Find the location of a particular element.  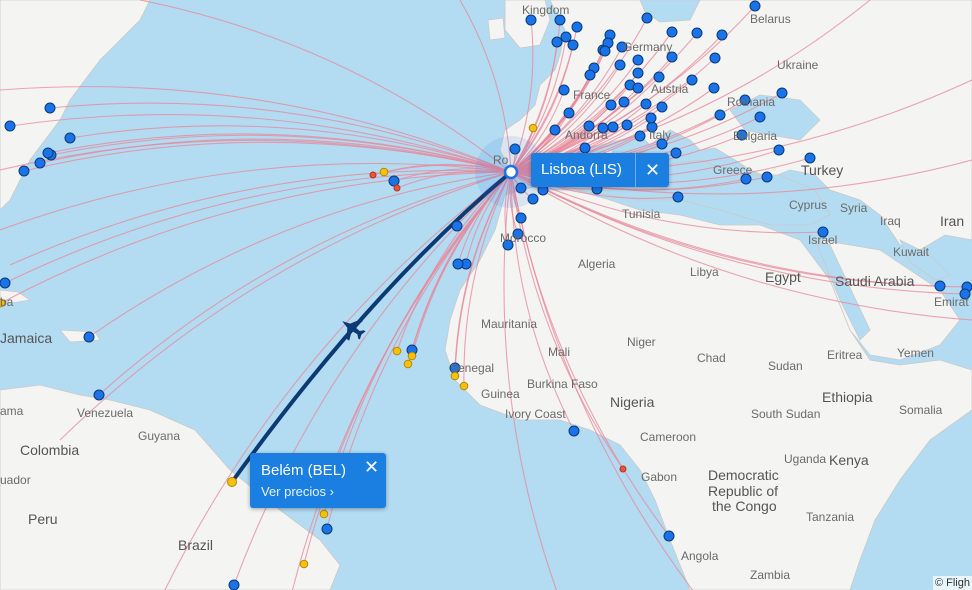

destination-popup: Belém (BEL) Ver precios › ✕ is located at coordinates (318, 480).